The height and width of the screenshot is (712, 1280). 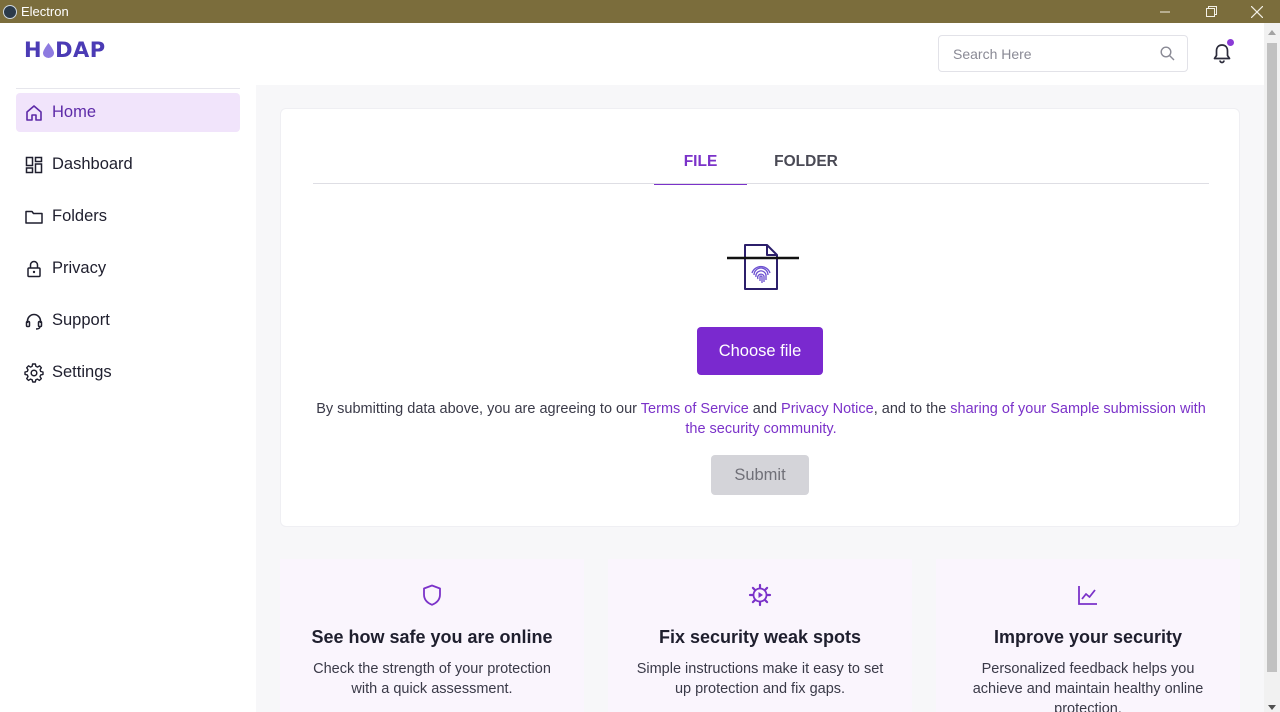 What do you see at coordinates (1167, 53) in the screenshot?
I see `search-icon` at bounding box center [1167, 53].